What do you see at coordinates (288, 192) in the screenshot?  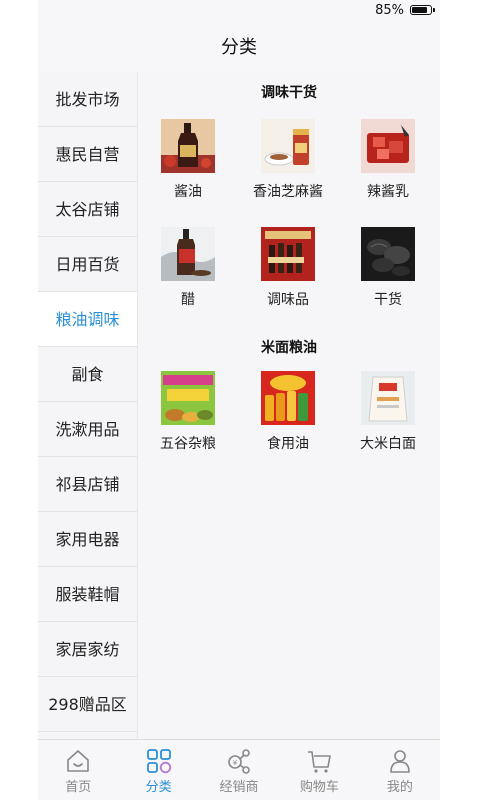 I see `category-label: 香油芝麻酱` at bounding box center [288, 192].